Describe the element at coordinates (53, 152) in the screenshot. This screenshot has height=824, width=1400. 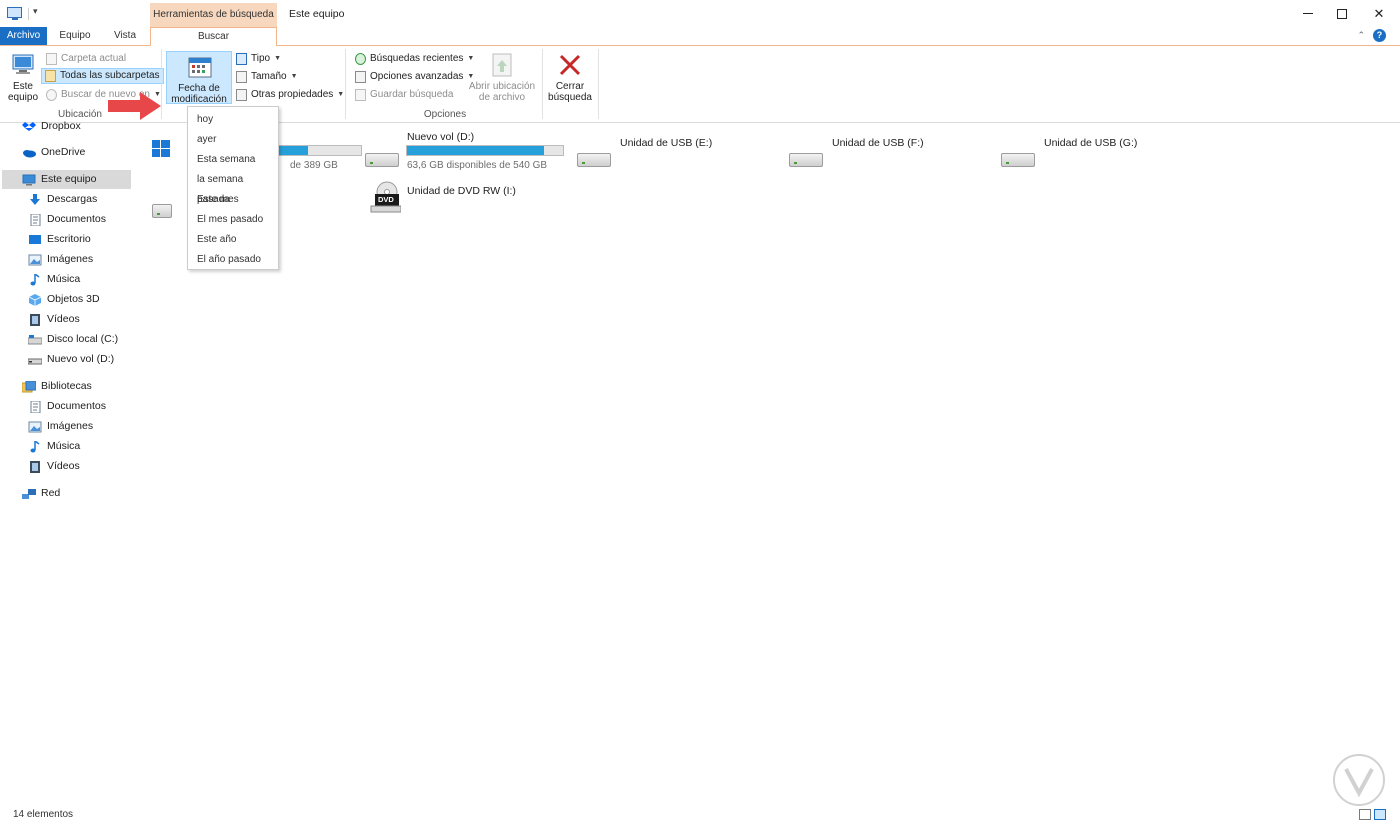
I see `sidebar-item-onedrive: OneDrive` at that location.